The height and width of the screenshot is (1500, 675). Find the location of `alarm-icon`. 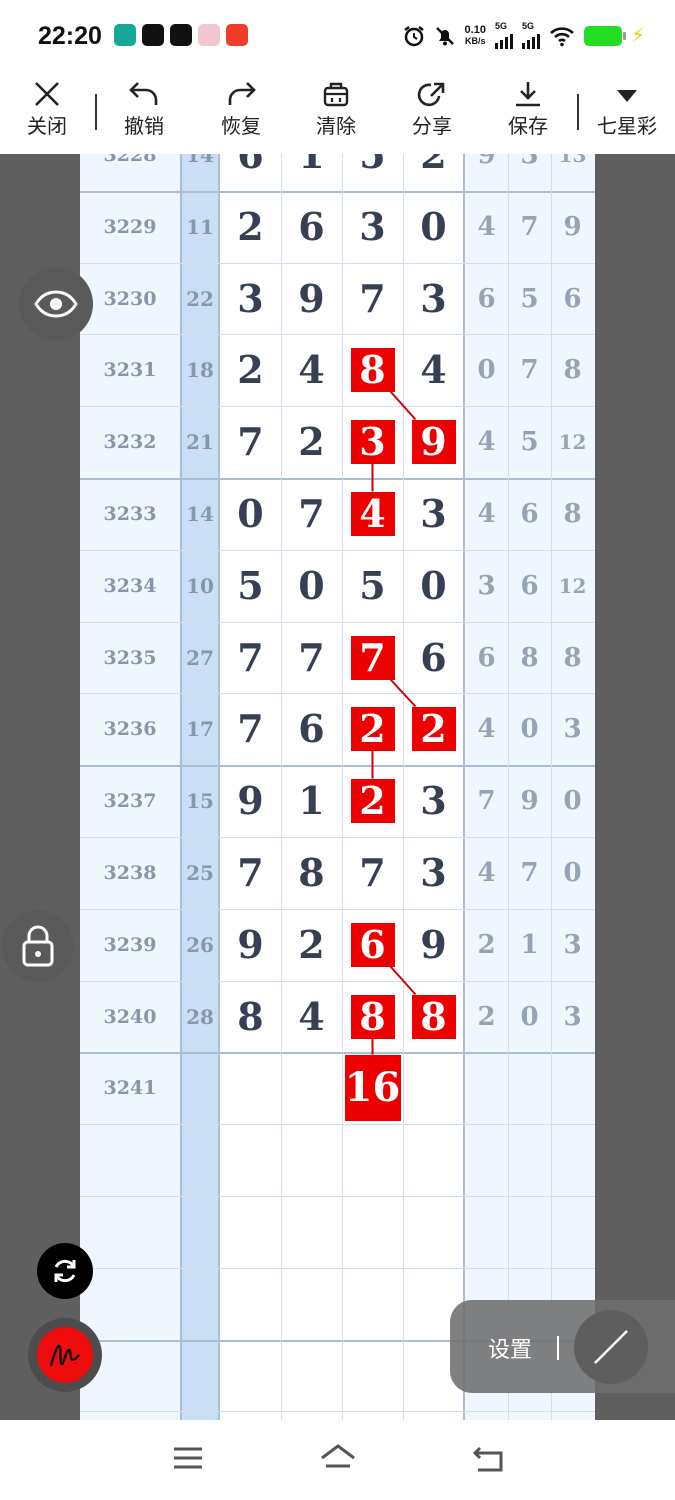

alarm-icon is located at coordinates (413, 35).